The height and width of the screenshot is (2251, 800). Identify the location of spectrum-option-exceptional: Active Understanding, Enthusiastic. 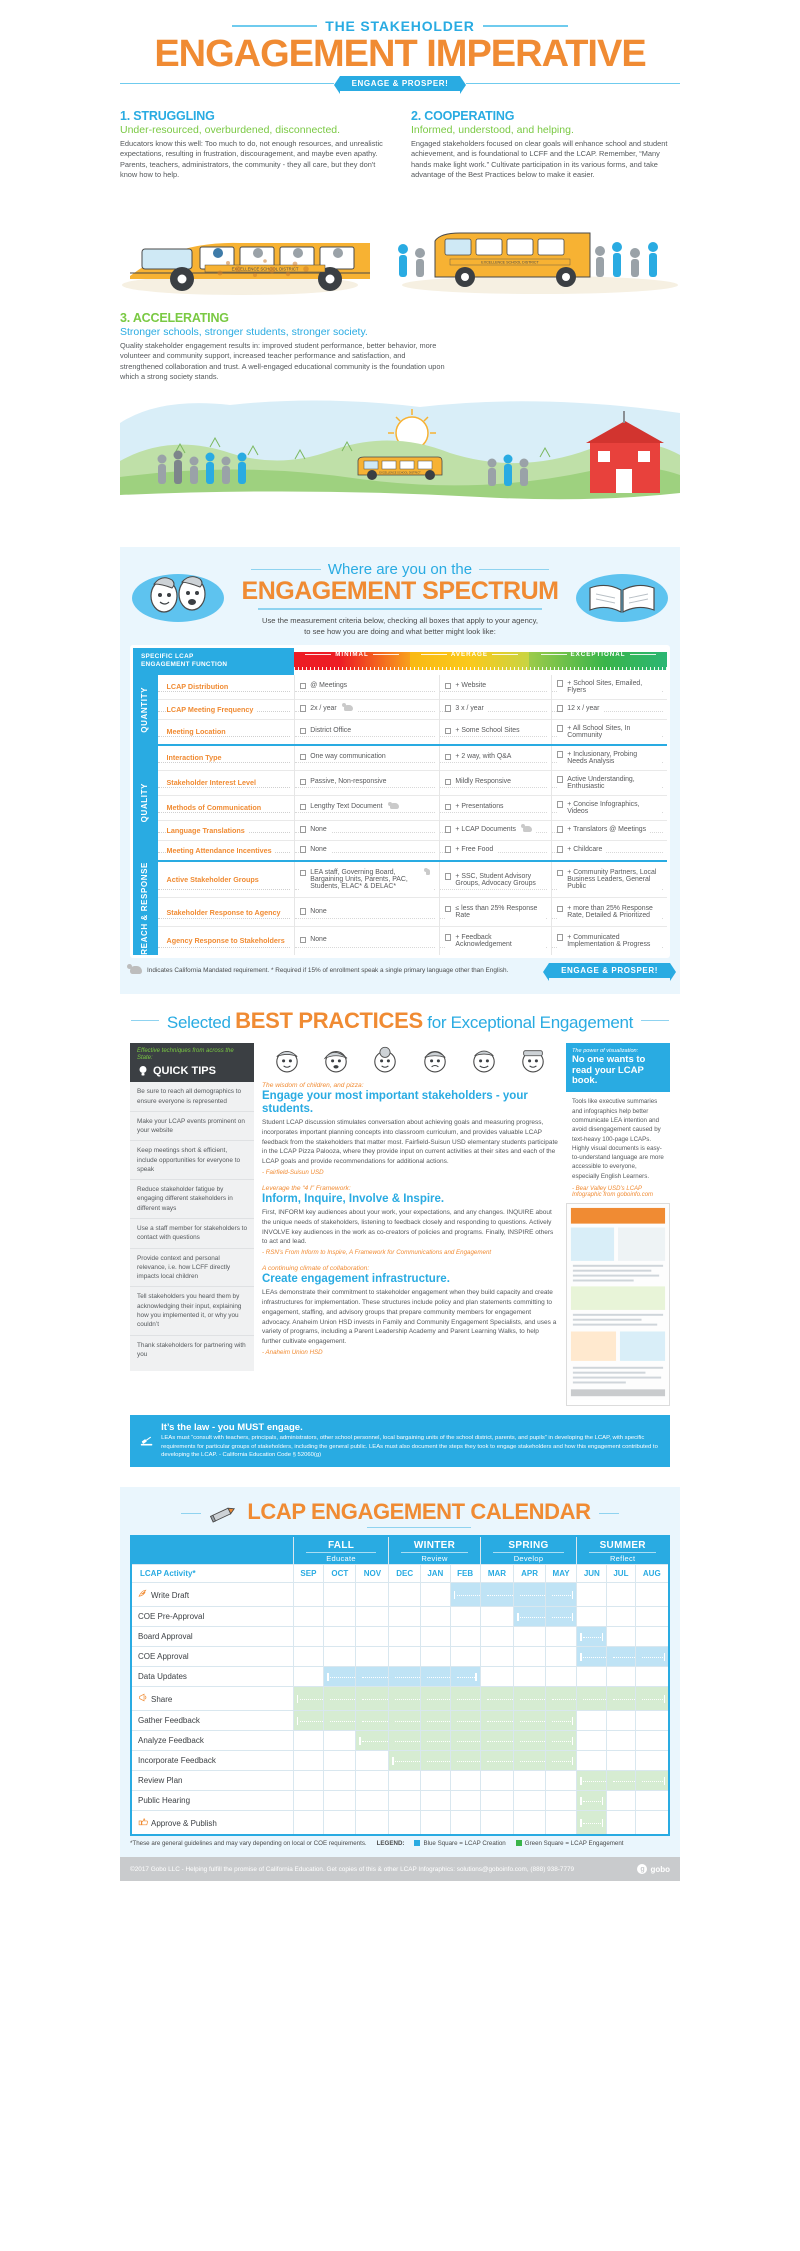
(608, 783).